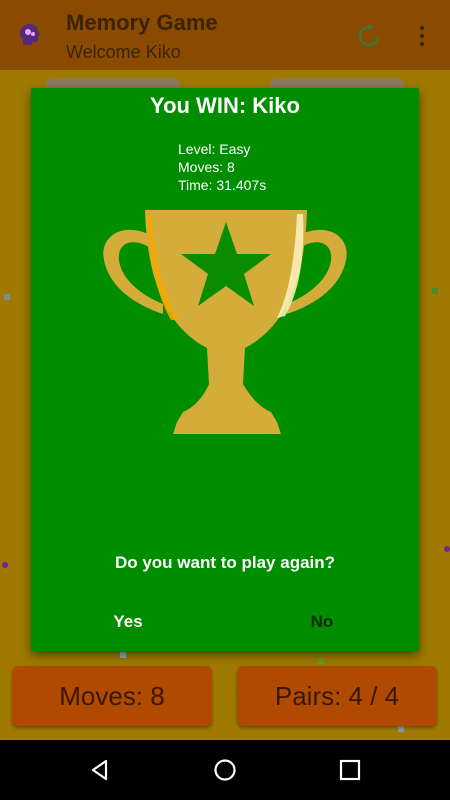 This screenshot has width=450, height=800. Describe the element at coordinates (128, 622) in the screenshot. I see `yes-button: Yes` at that location.